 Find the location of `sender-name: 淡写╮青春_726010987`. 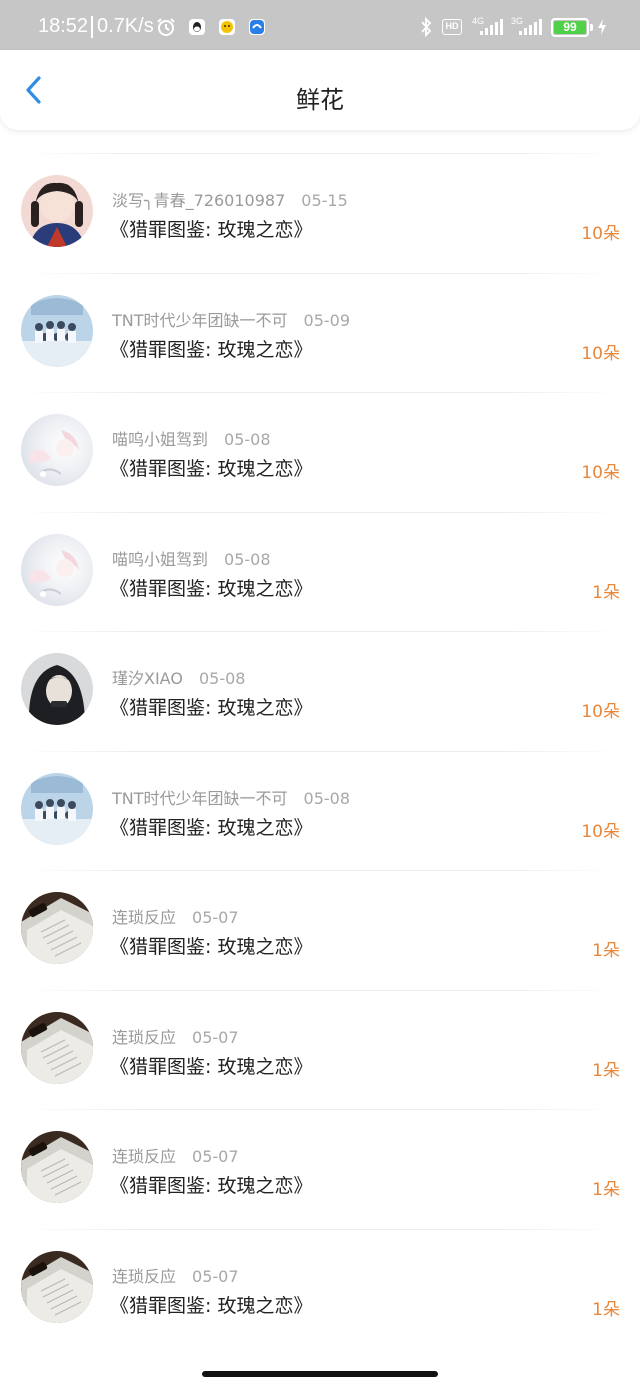

sender-name: 淡写╮青春_726010987 is located at coordinates (198, 200).